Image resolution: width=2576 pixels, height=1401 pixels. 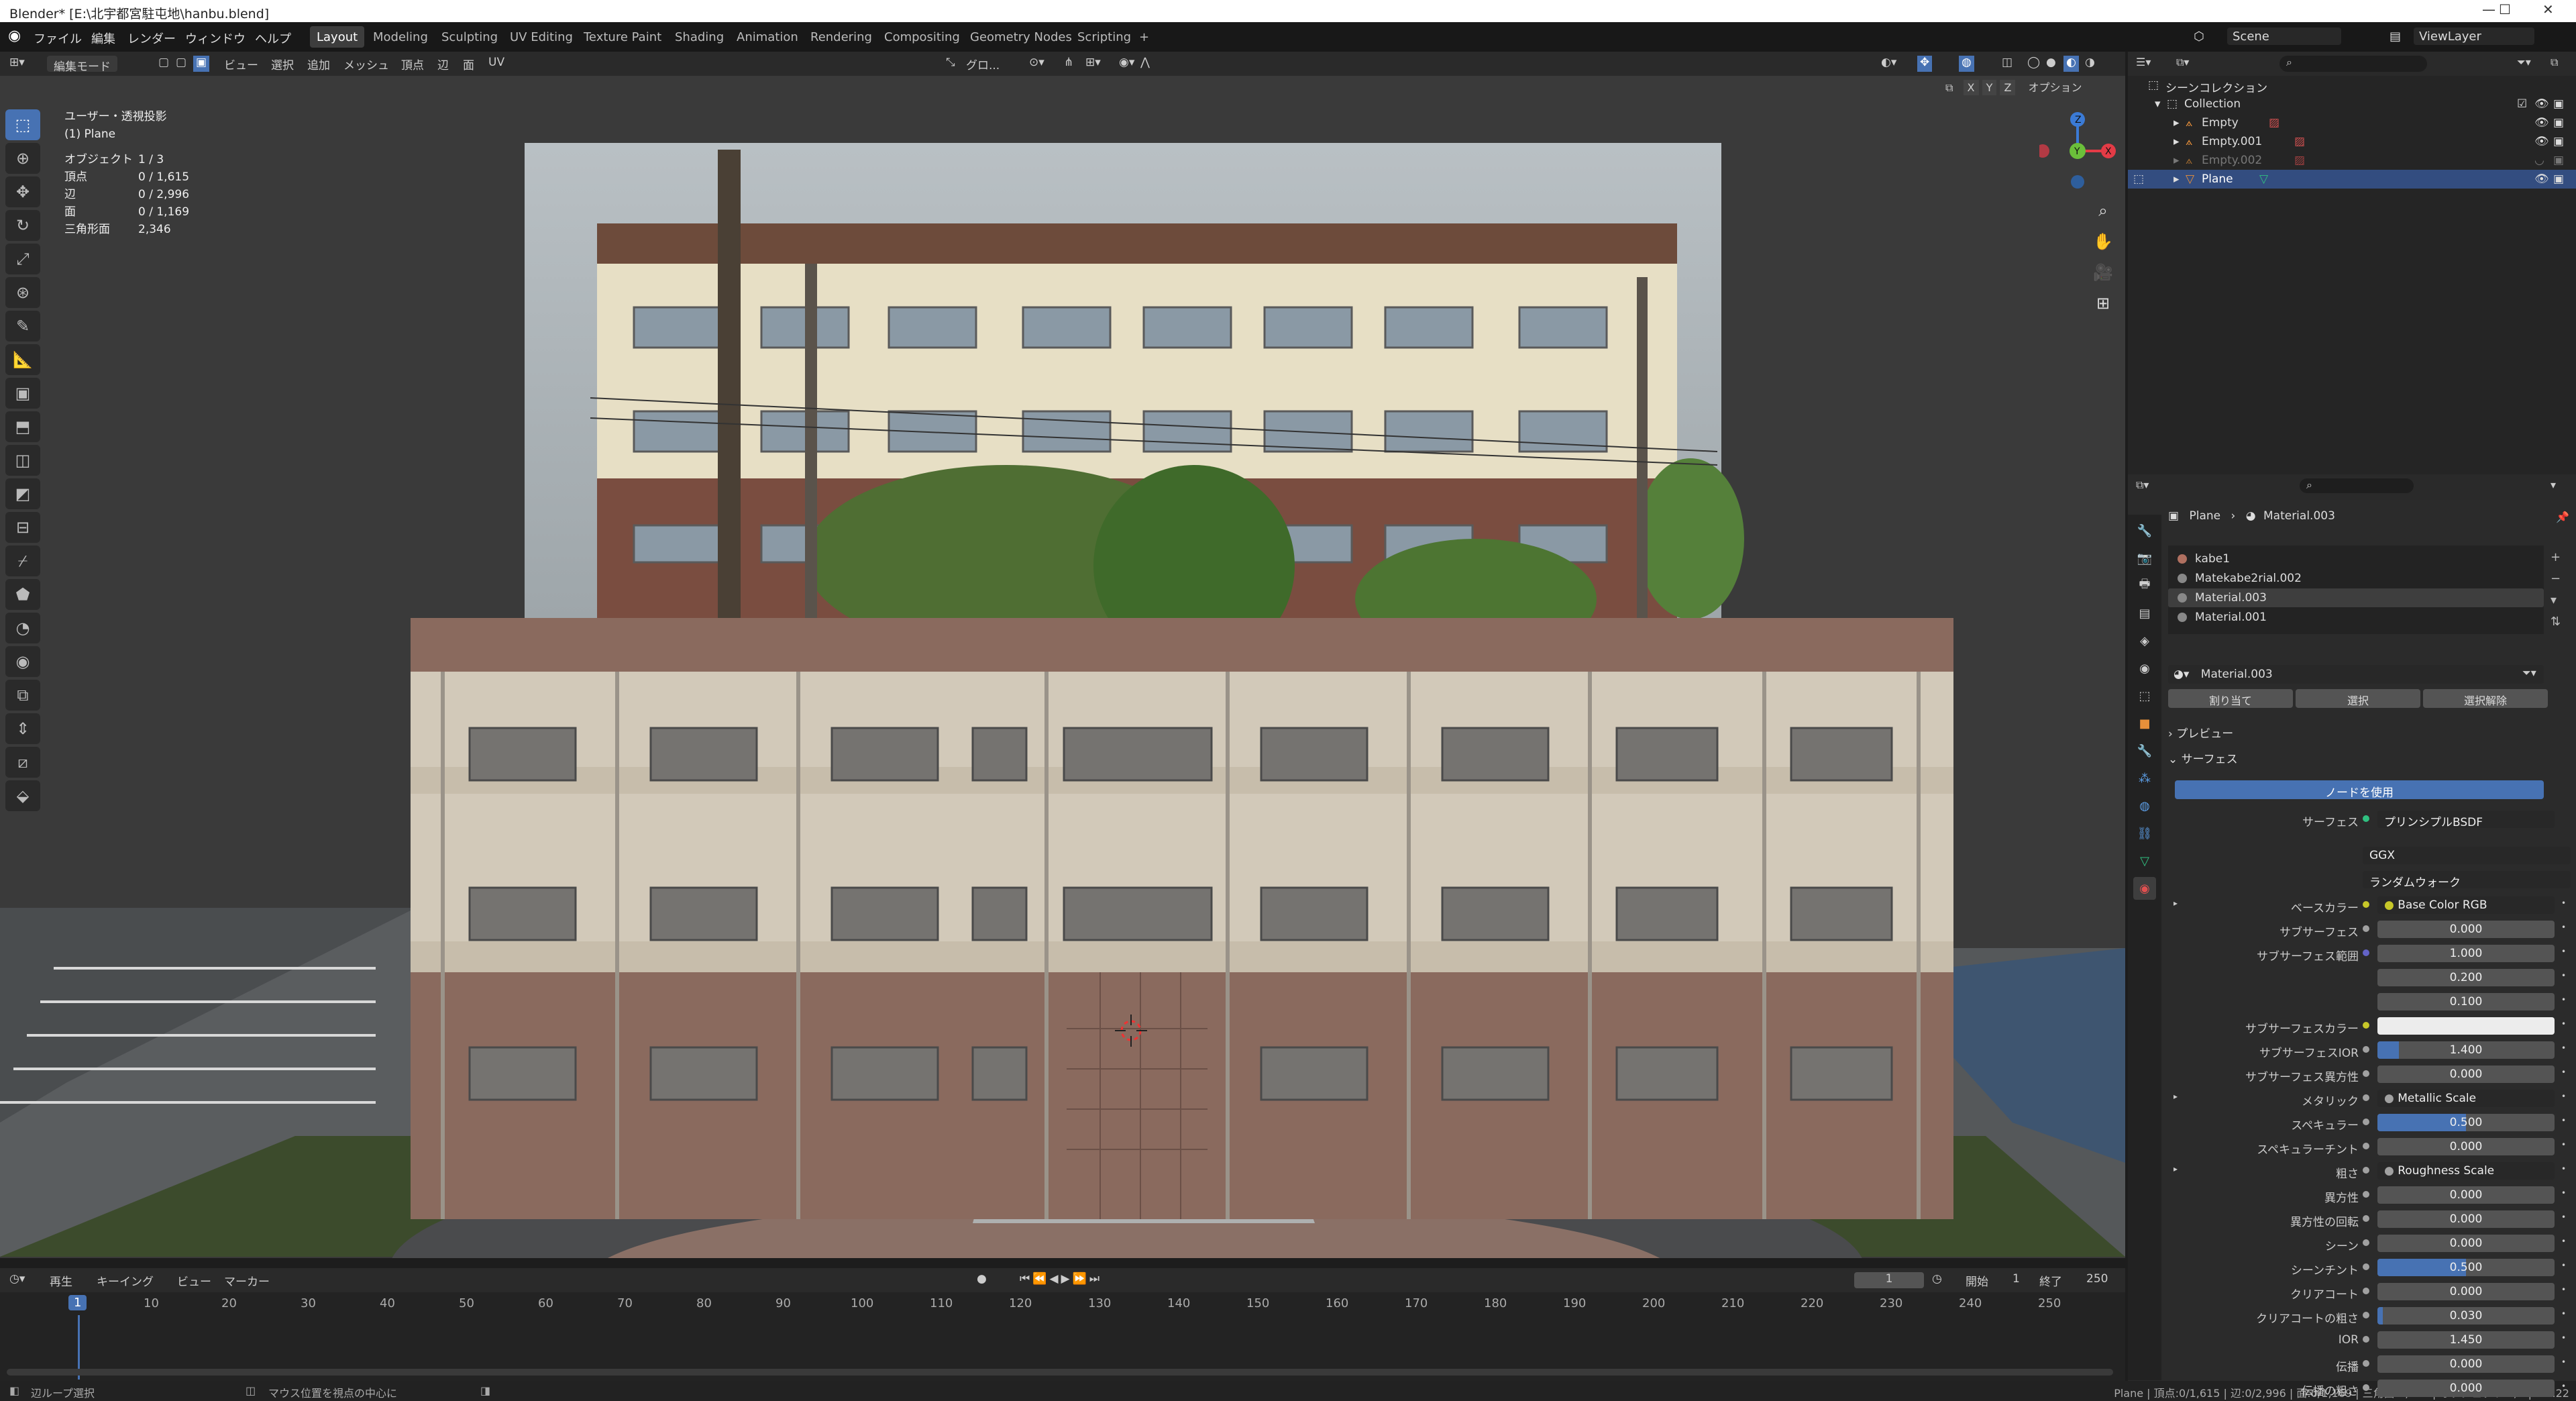 I want to click on collection-row: ▾ ⬚ Collection ☑ 👁 ▣, so click(x=2352, y=104).